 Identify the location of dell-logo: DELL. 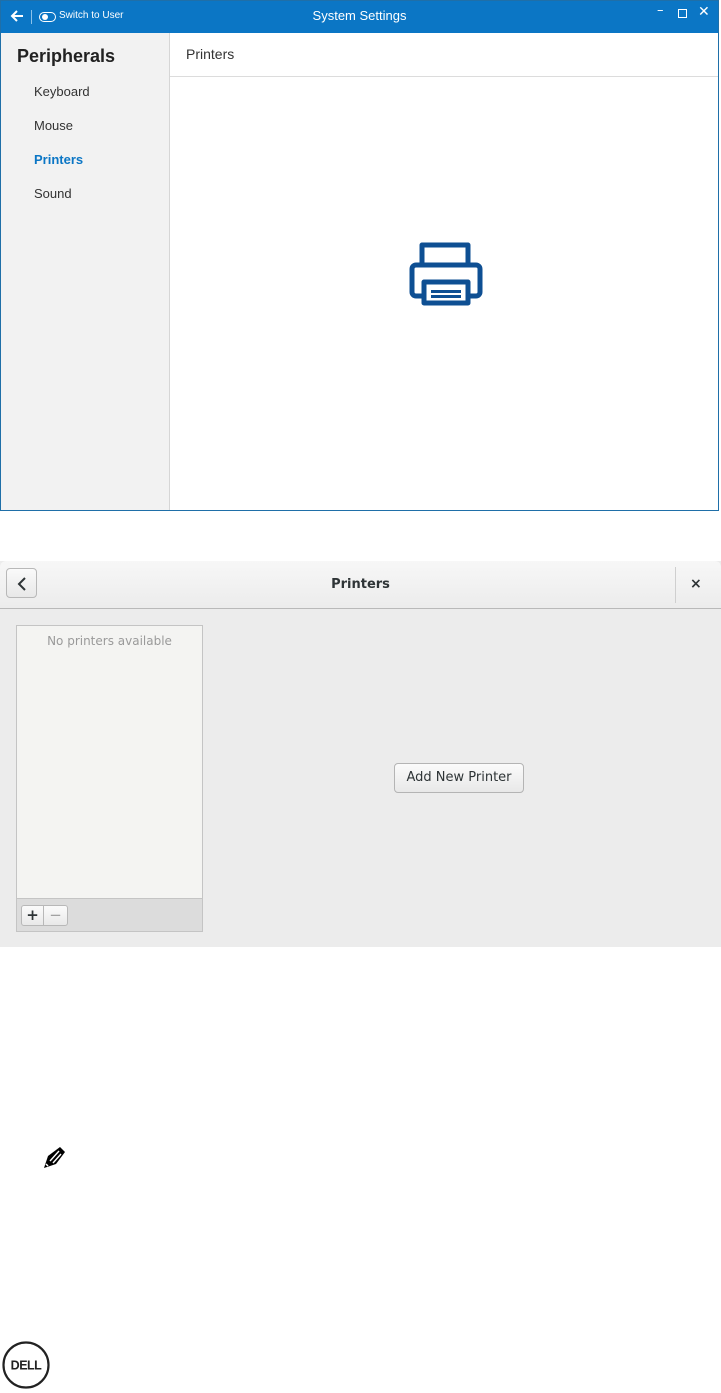
(26, 1365).